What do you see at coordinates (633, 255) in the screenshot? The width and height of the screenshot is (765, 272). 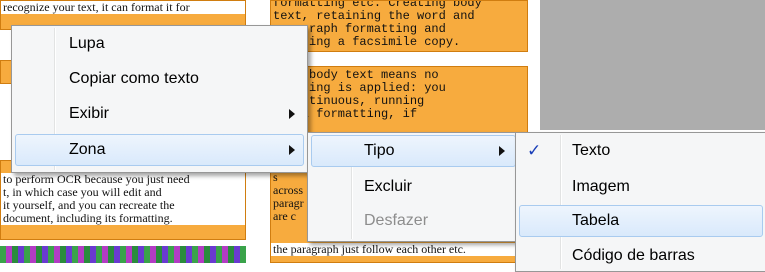 I see `menu-item-label: Código de barras` at bounding box center [633, 255].